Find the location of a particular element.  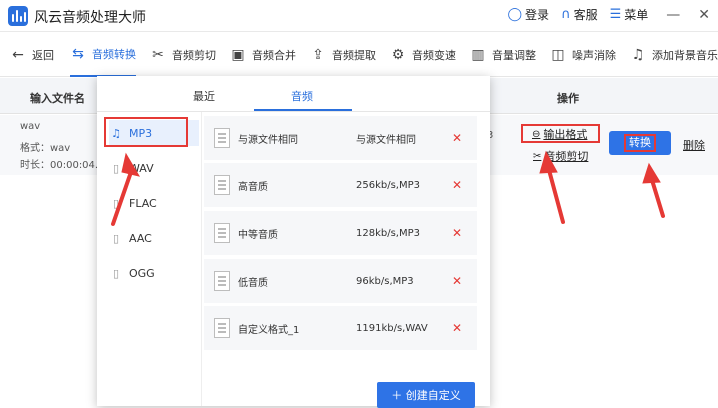

annotation-arrows is located at coordinates (388, 188).